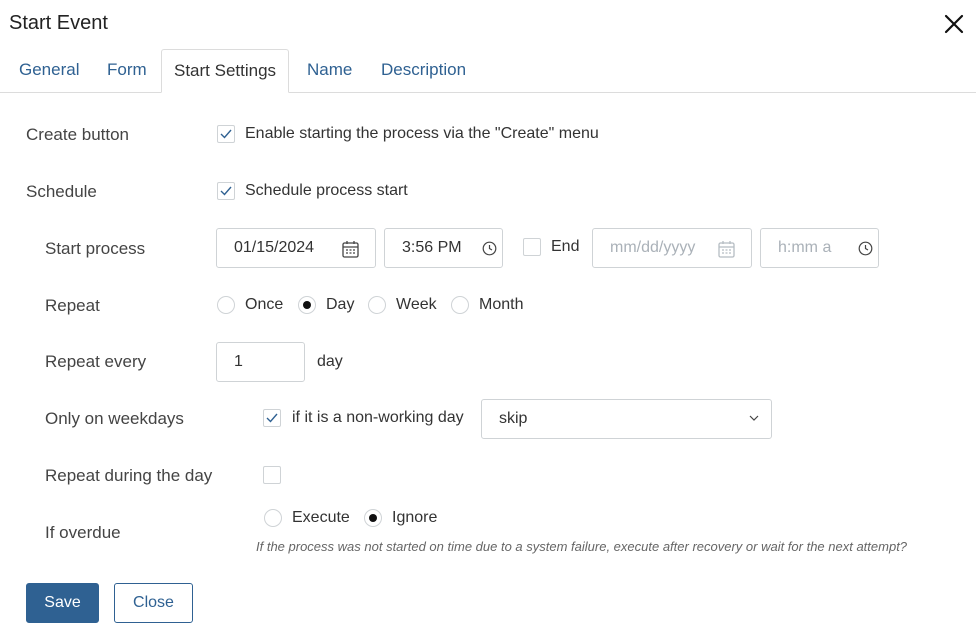 The height and width of the screenshot is (631, 976). Describe the element at coordinates (153, 603) in the screenshot. I see `close-button: Close` at that location.